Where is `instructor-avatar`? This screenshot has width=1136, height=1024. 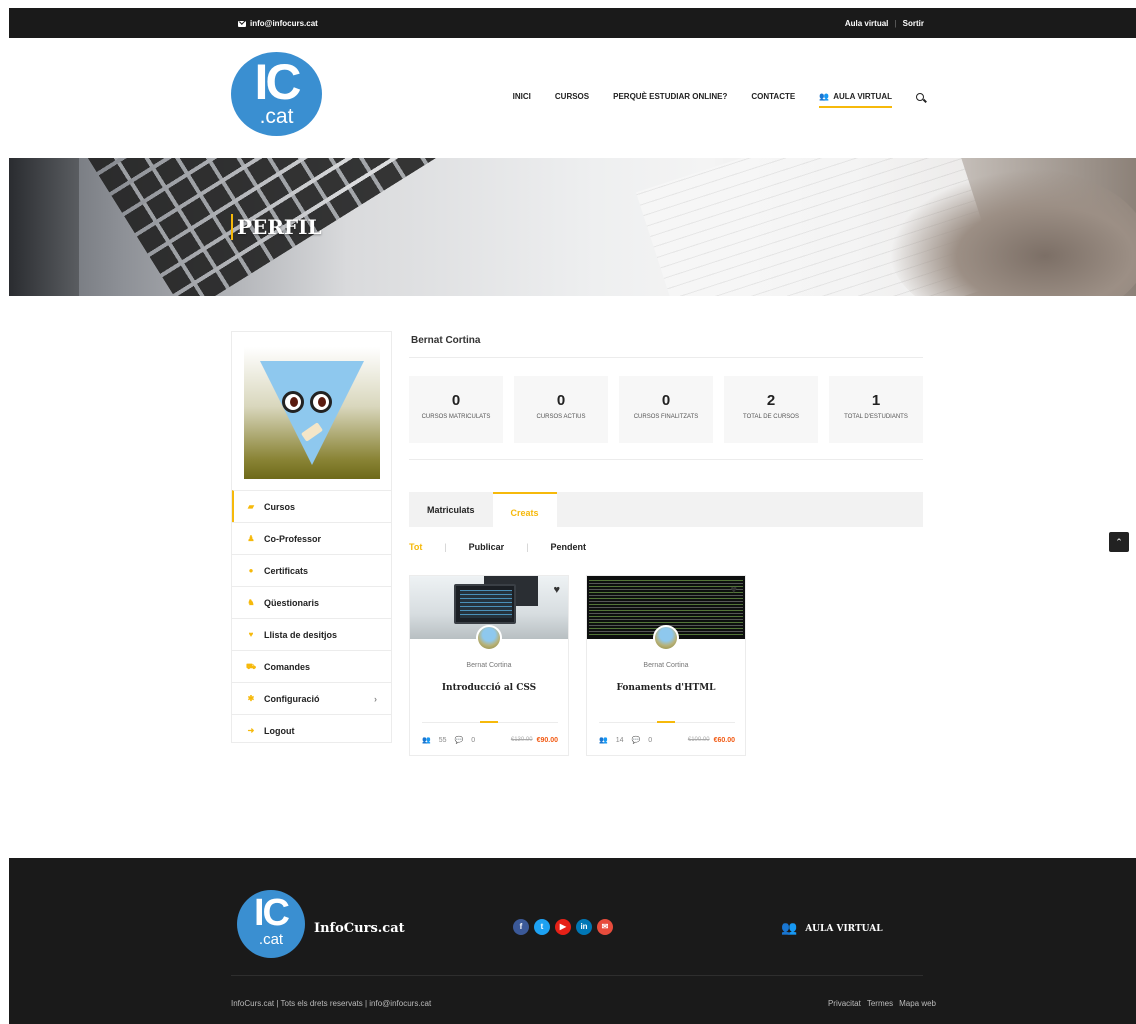
instructor-avatar is located at coordinates (666, 638).